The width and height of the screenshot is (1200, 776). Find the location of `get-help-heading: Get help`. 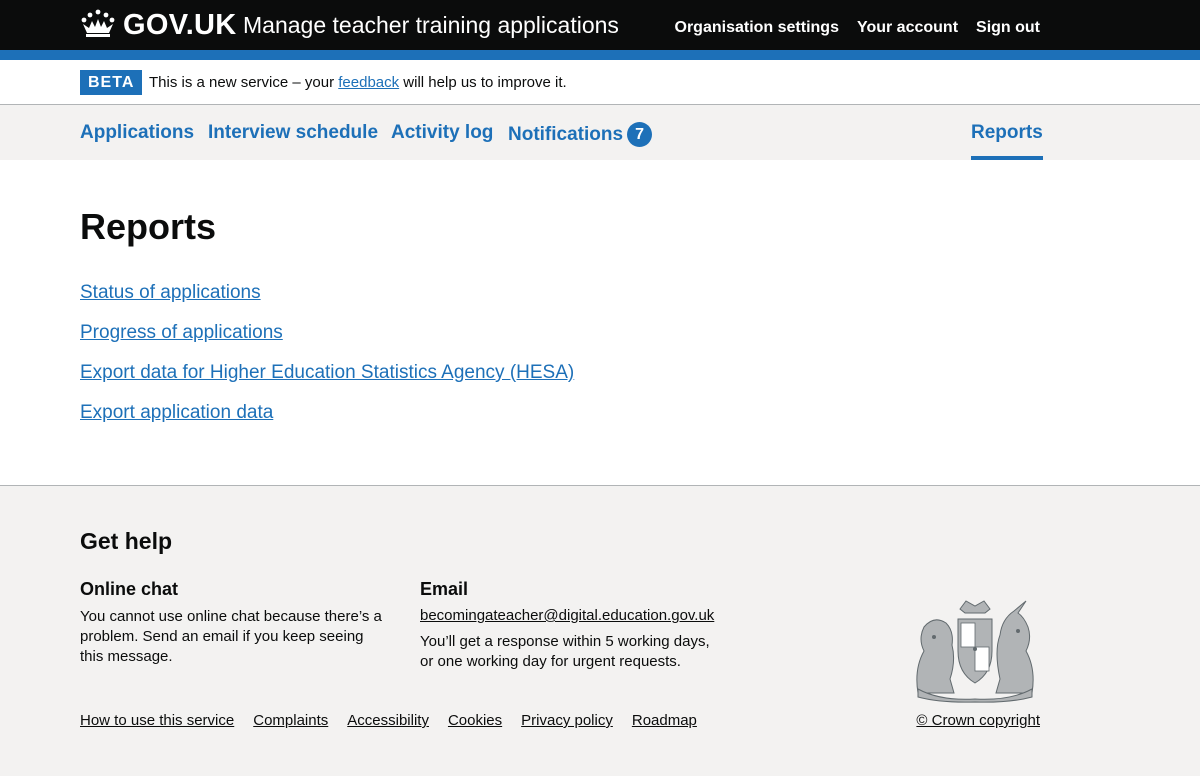

get-help-heading: Get help is located at coordinates (126, 541).